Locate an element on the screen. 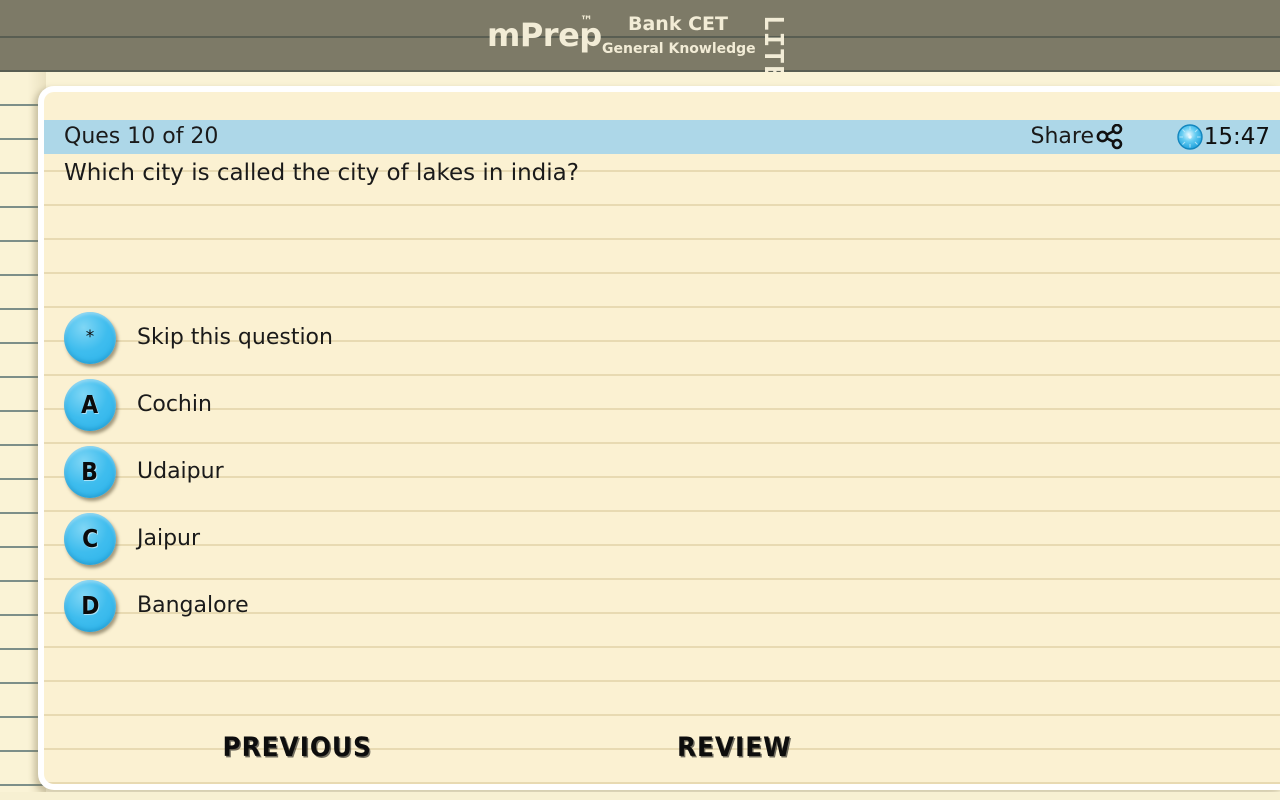 This screenshot has width=1280, height=800. question-counter: Ques 10 of 20 is located at coordinates (141, 136).